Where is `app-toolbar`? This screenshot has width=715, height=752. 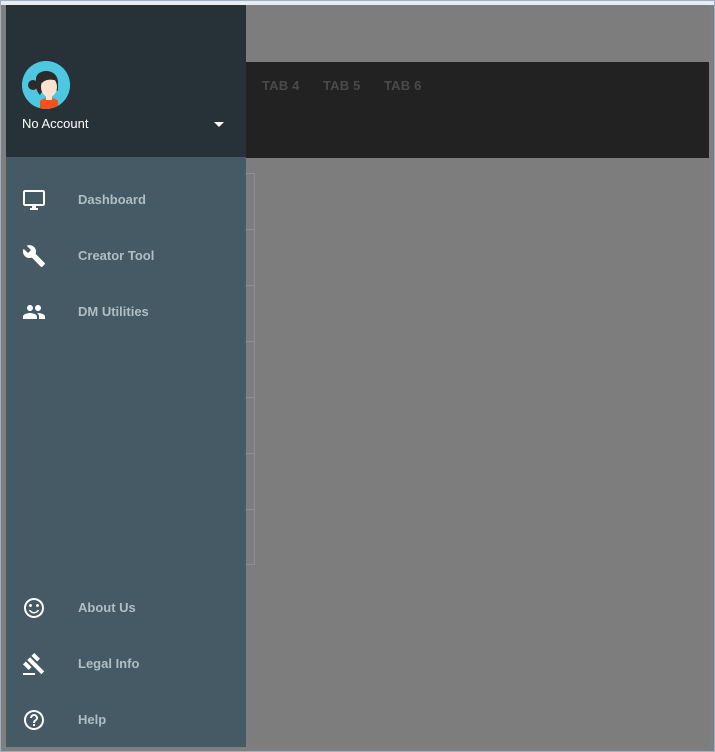 app-toolbar is located at coordinates (477, 33).